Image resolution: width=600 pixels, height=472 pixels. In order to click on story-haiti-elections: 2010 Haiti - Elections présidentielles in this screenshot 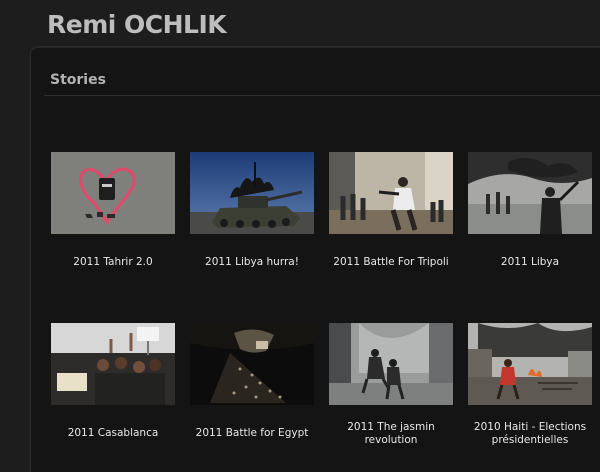, I will do `click(530, 393)`.